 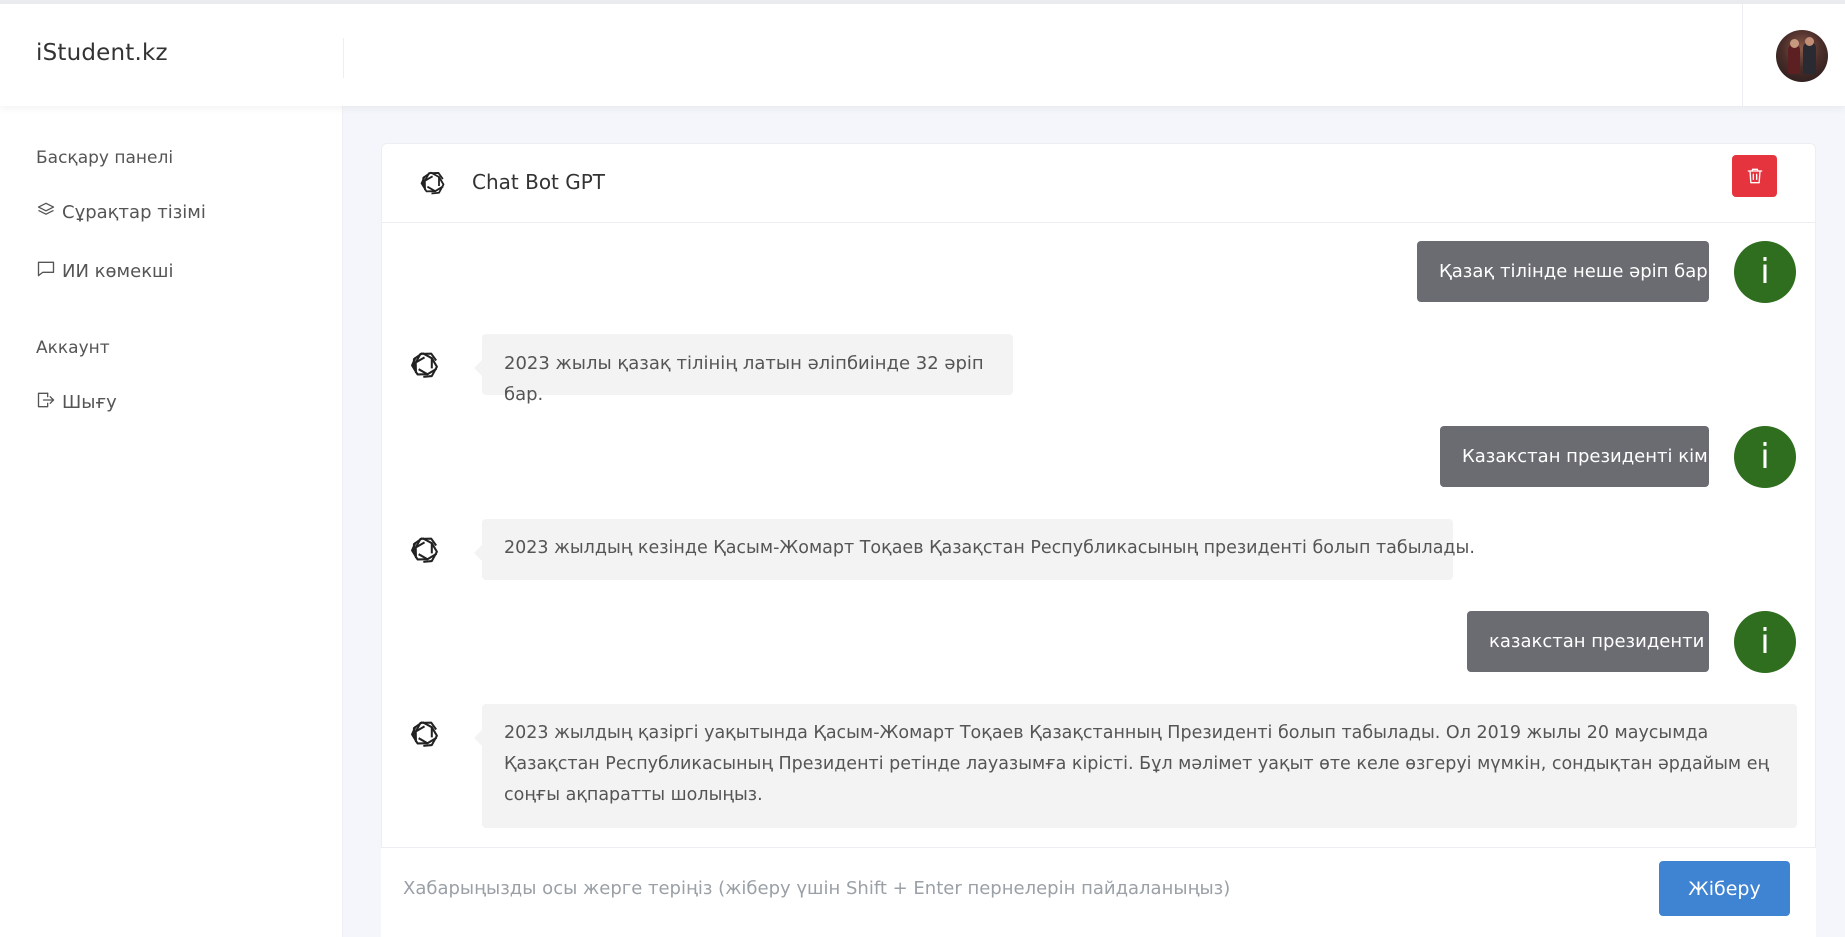 What do you see at coordinates (539, 182) in the screenshot?
I see `chat-title: Chat Bot GPT` at bounding box center [539, 182].